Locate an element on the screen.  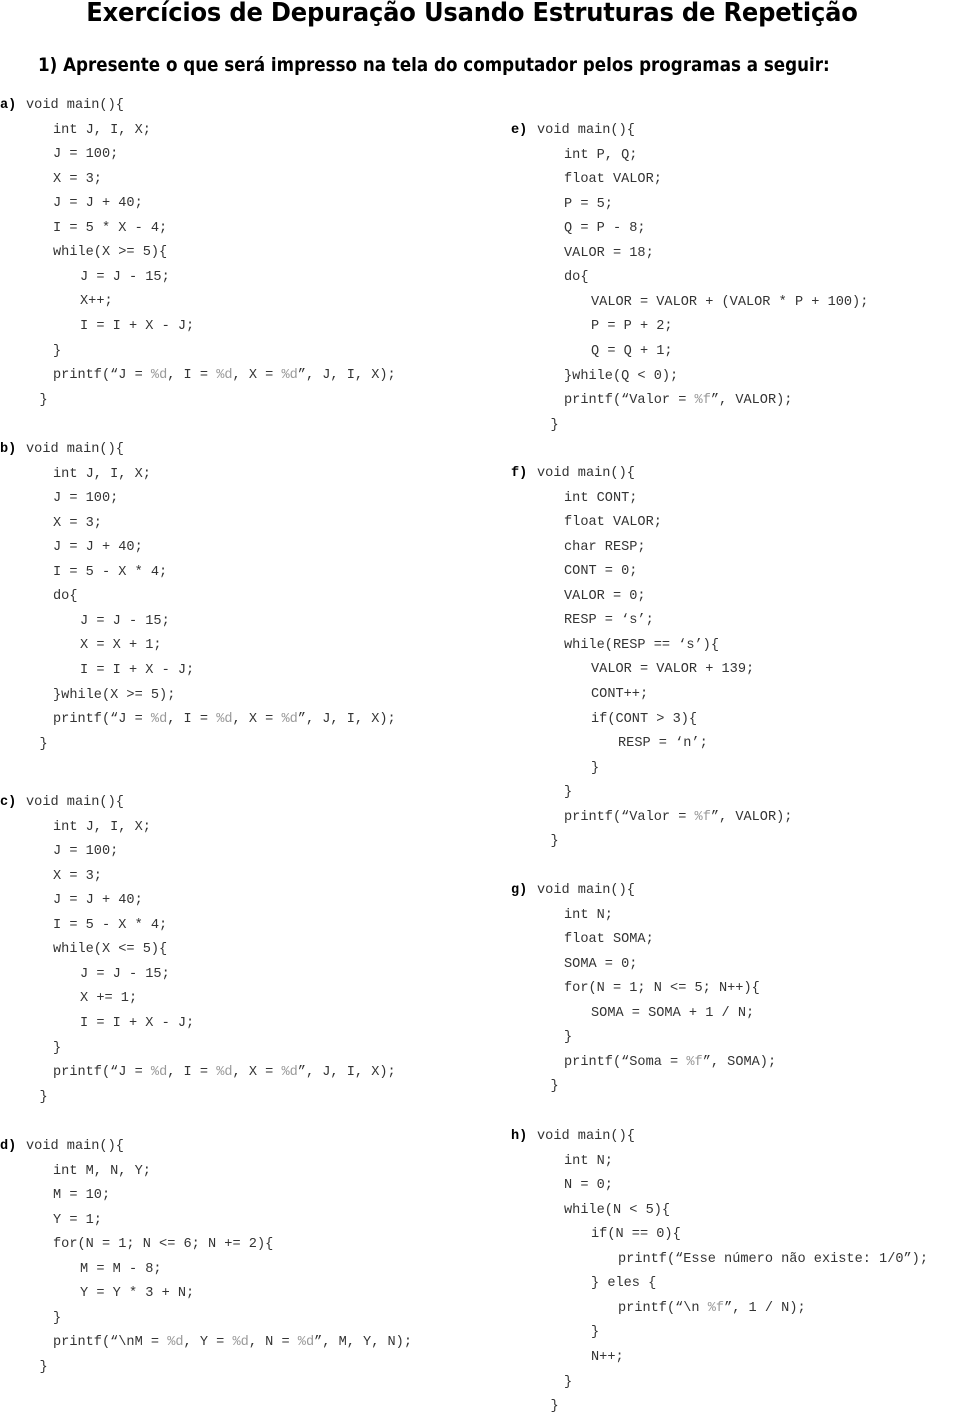
code-text: Q = Q + 1; is located at coordinates (632, 351).